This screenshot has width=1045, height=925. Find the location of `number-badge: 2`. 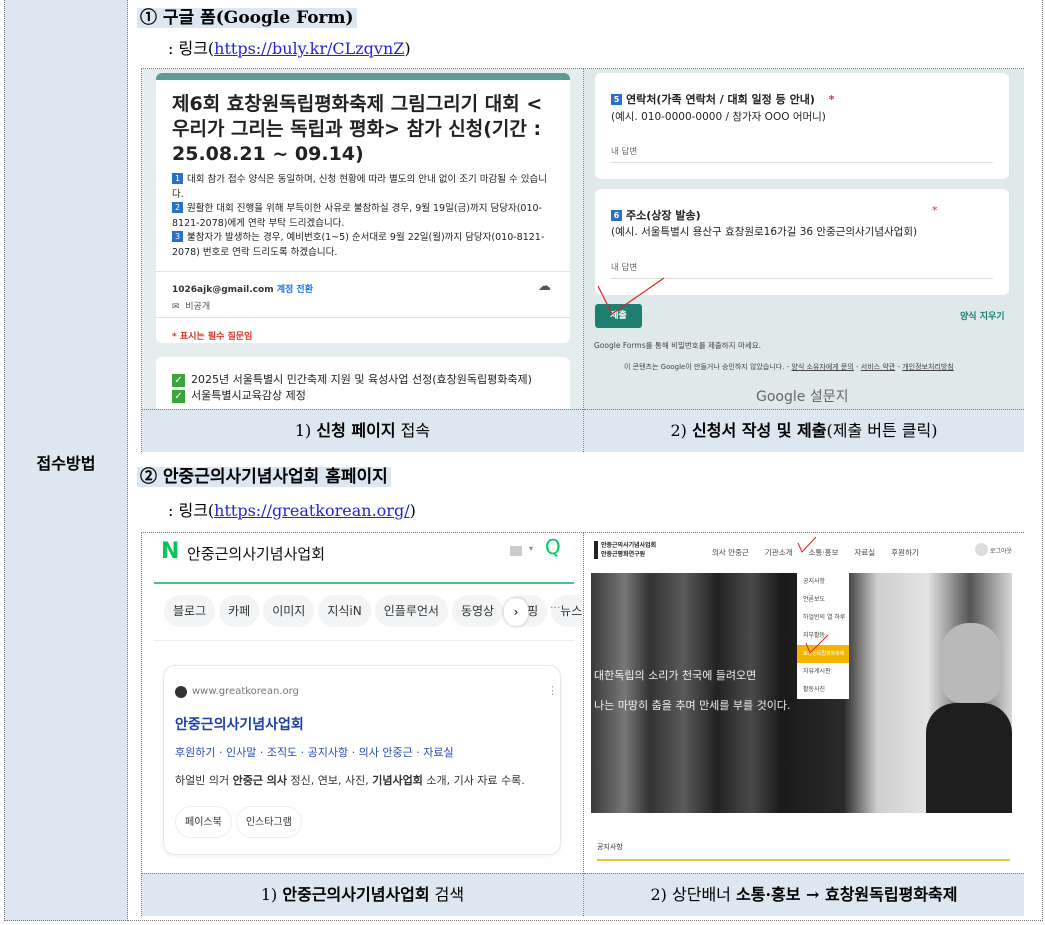

number-badge: 2 is located at coordinates (177, 207).